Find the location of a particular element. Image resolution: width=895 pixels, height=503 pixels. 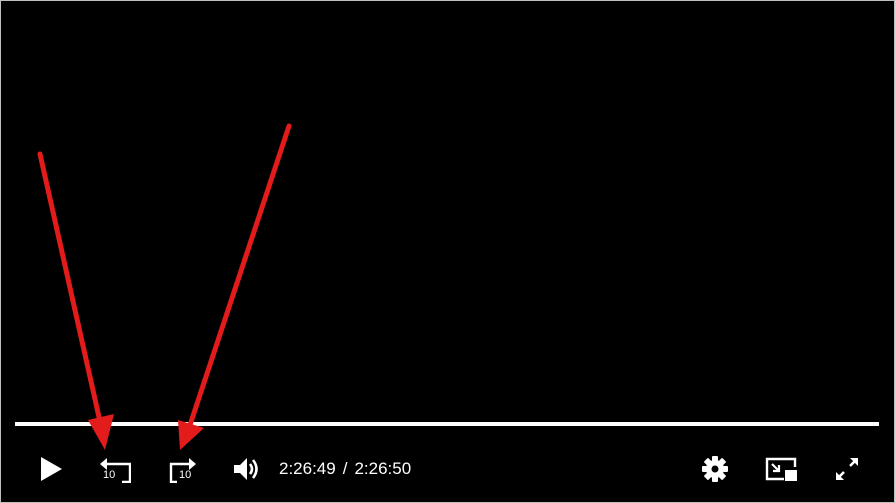

rewind-10-button: 10 is located at coordinates (115, 469).